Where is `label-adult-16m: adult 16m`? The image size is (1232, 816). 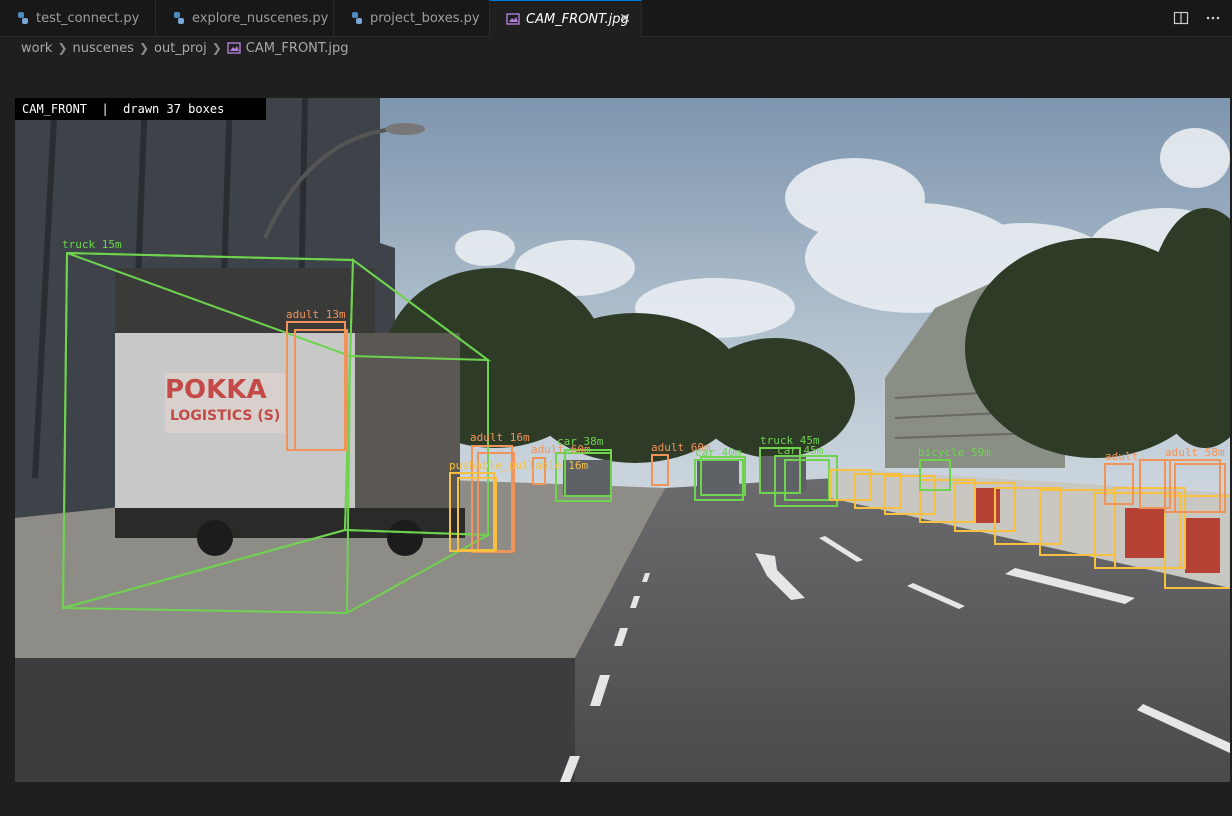 label-adult-16m: adult 16m is located at coordinates (500, 437).